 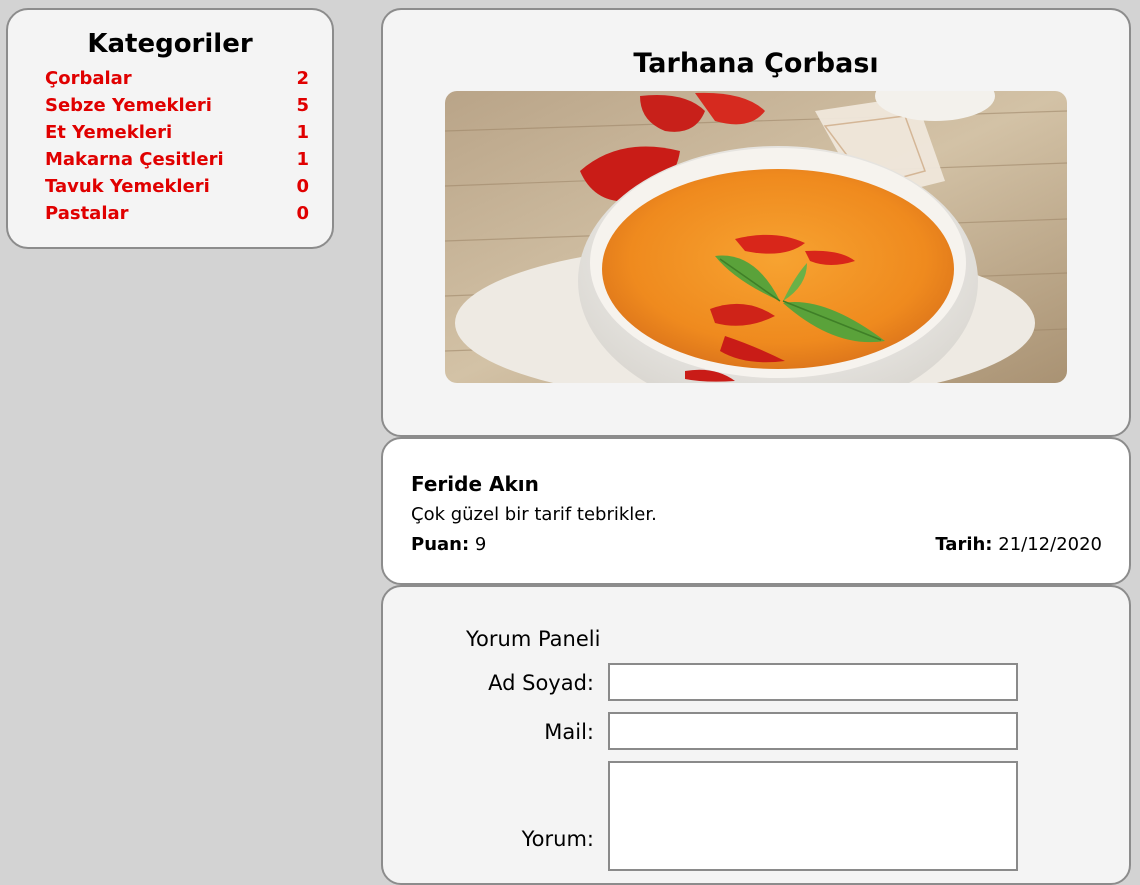 What do you see at coordinates (302, 105) in the screenshot?
I see `category-count: 5` at bounding box center [302, 105].